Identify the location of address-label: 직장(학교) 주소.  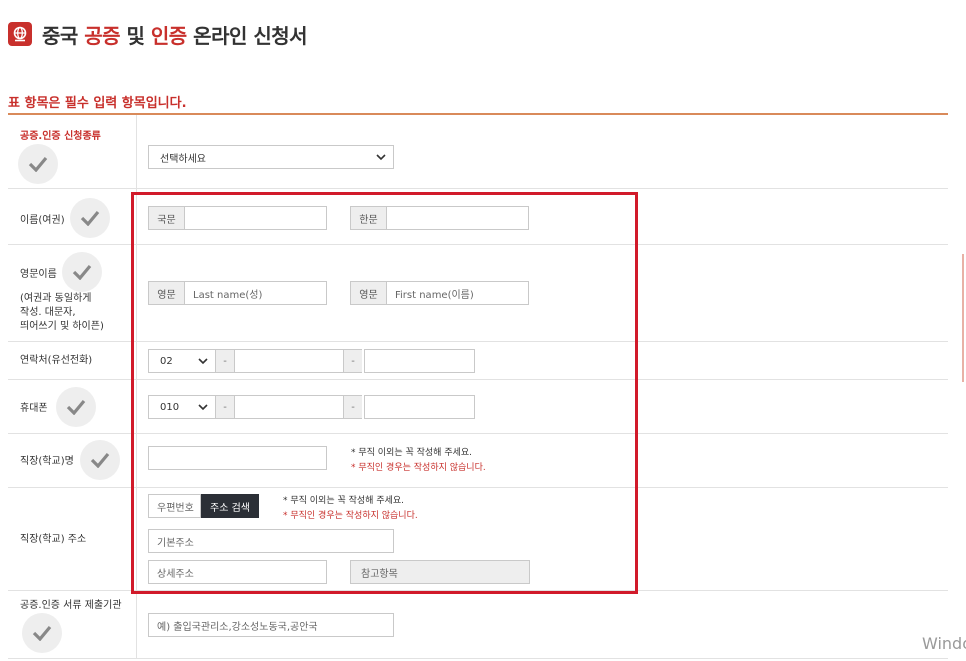
(53, 539).